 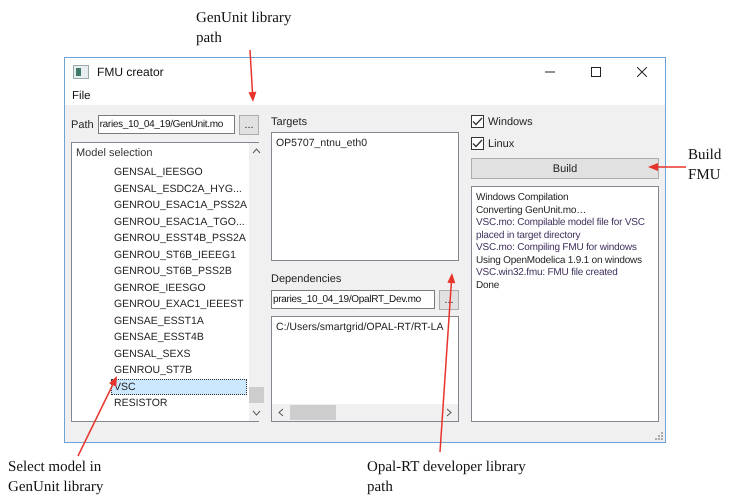 I want to click on checkbox-label: Windows, so click(x=510, y=122).